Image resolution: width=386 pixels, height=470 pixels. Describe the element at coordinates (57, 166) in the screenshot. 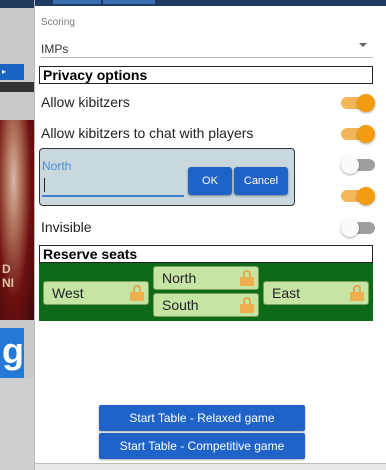

I see `seat-name-field-label: North` at that location.